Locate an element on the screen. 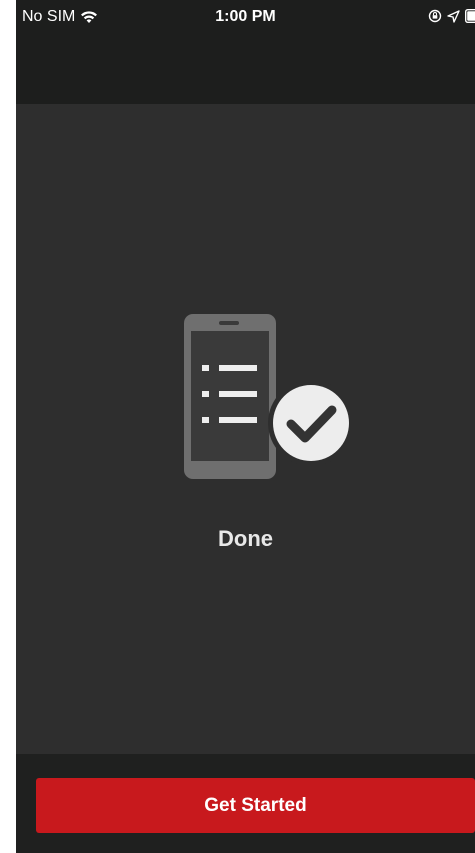 This screenshot has width=475, height=853. get-started-button: Get Started is located at coordinates (255, 805).